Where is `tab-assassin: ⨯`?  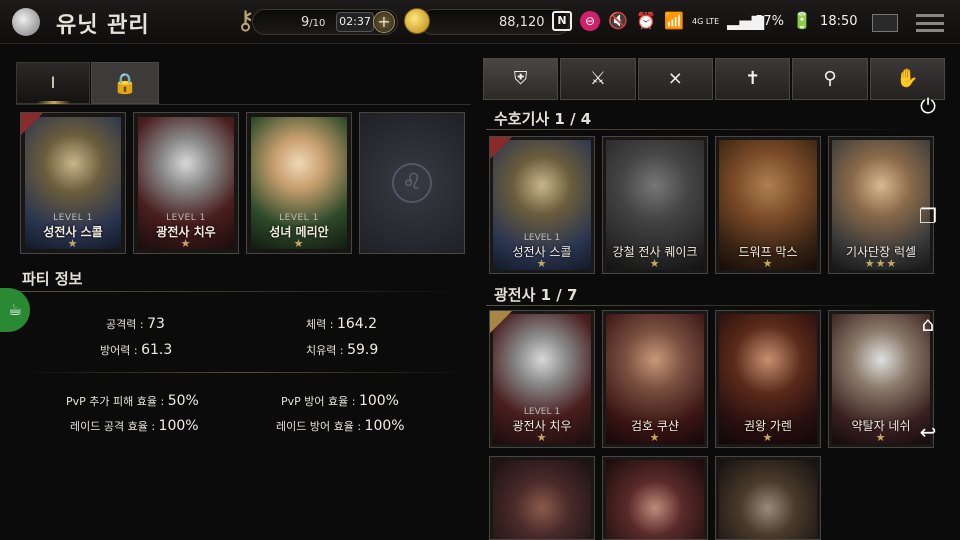
tab-assassin: ⨯ is located at coordinates (675, 79).